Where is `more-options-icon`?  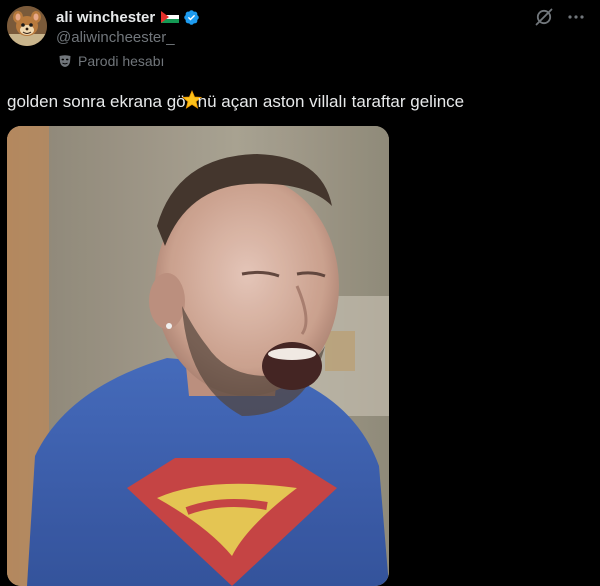 more-options-icon is located at coordinates (576, 17).